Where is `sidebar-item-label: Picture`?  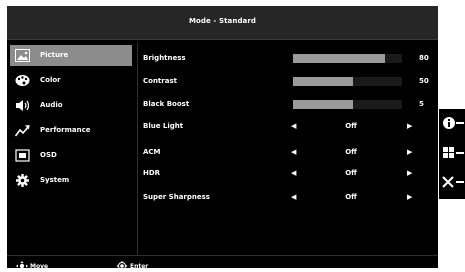 sidebar-item-label: Picture is located at coordinates (54, 55).